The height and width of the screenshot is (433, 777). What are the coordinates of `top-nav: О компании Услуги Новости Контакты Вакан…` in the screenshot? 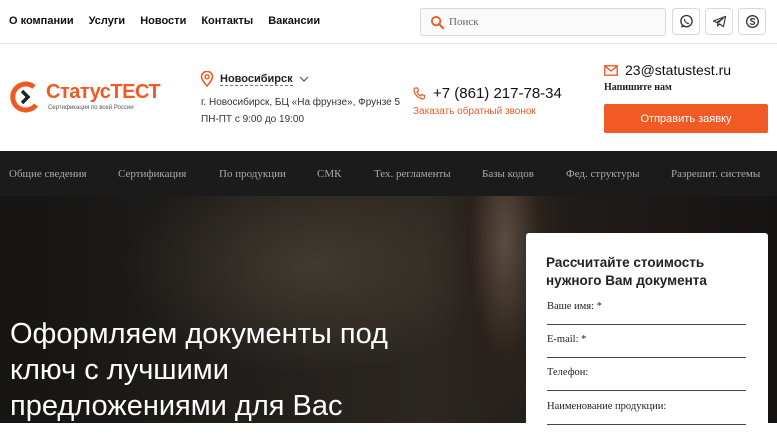 It's located at (164, 21).